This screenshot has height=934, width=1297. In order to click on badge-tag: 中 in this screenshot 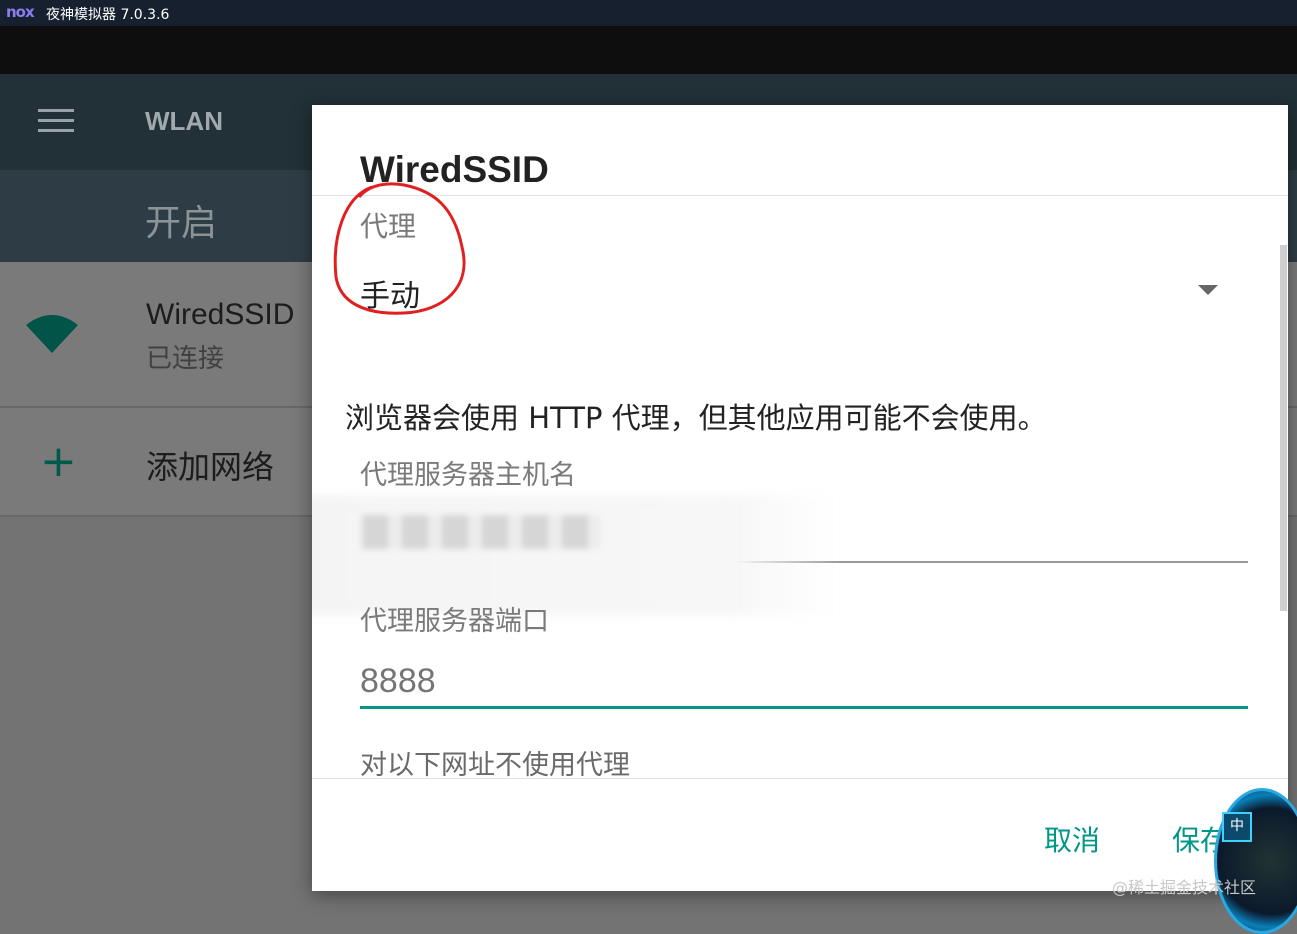, I will do `click(1237, 827)`.